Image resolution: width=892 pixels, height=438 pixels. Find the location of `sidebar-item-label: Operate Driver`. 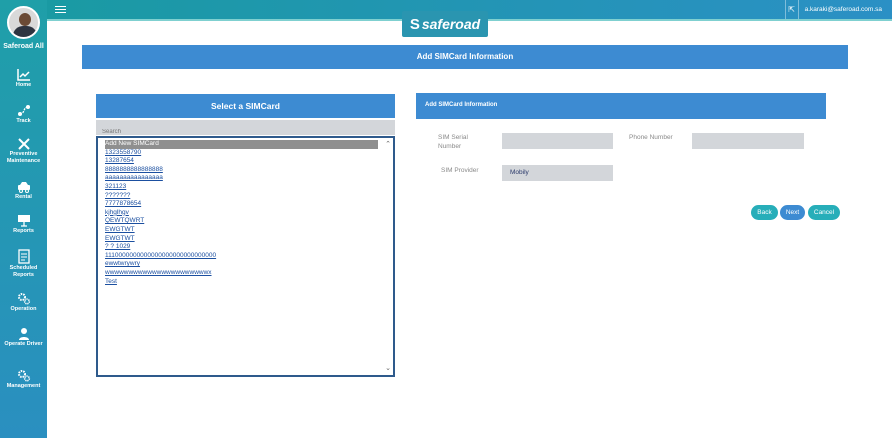

sidebar-item-label: Operate Driver is located at coordinates (23, 344).